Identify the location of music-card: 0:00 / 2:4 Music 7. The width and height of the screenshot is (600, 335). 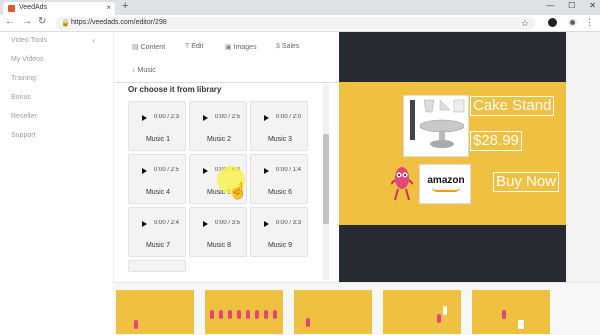
(157, 232).